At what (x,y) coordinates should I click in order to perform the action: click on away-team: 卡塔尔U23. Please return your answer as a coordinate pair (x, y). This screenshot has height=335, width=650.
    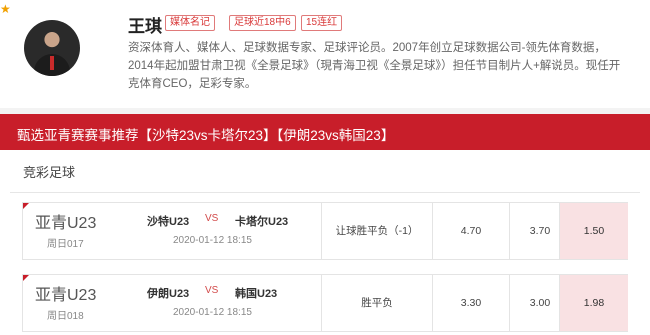
    Looking at the image, I should click on (262, 222).